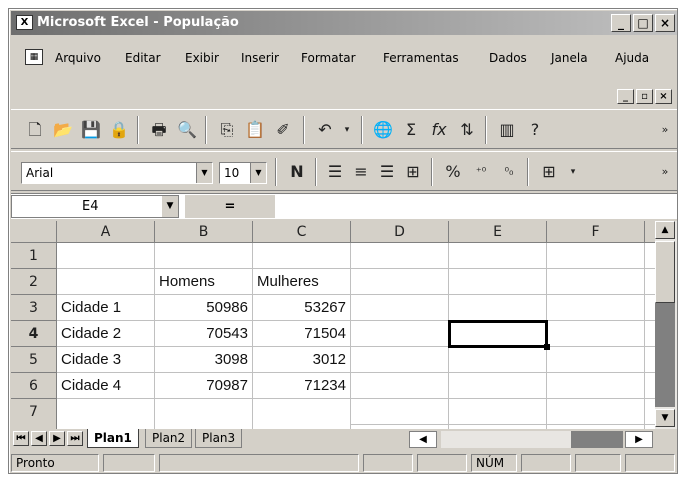 The image size is (684, 479). Describe the element at coordinates (21, 438) in the screenshot. I see `first-sheet-icon: ⏮` at that location.